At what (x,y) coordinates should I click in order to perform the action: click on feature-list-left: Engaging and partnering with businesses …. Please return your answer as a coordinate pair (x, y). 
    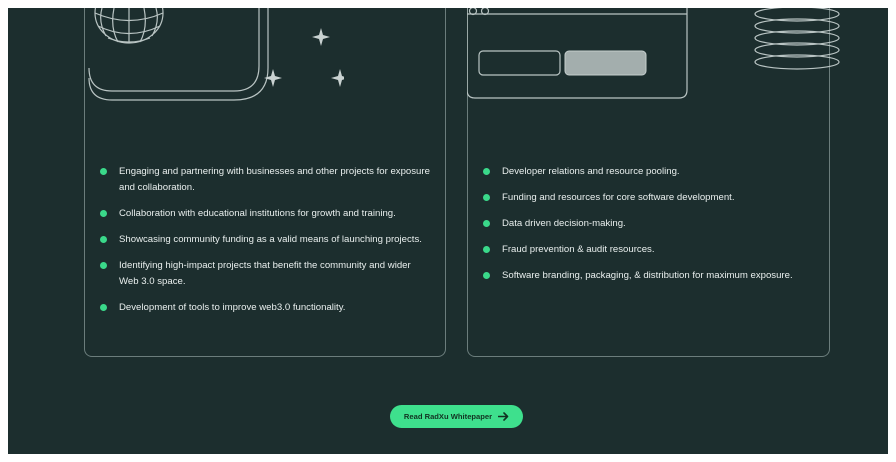
    Looking at the image, I should click on (266, 245).